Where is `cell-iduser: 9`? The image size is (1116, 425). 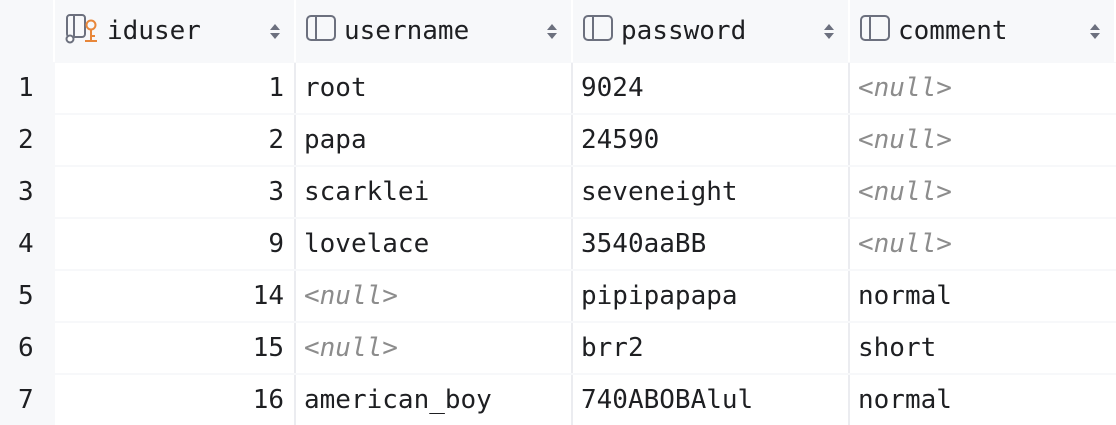
cell-iduser: 9 is located at coordinates (175, 244).